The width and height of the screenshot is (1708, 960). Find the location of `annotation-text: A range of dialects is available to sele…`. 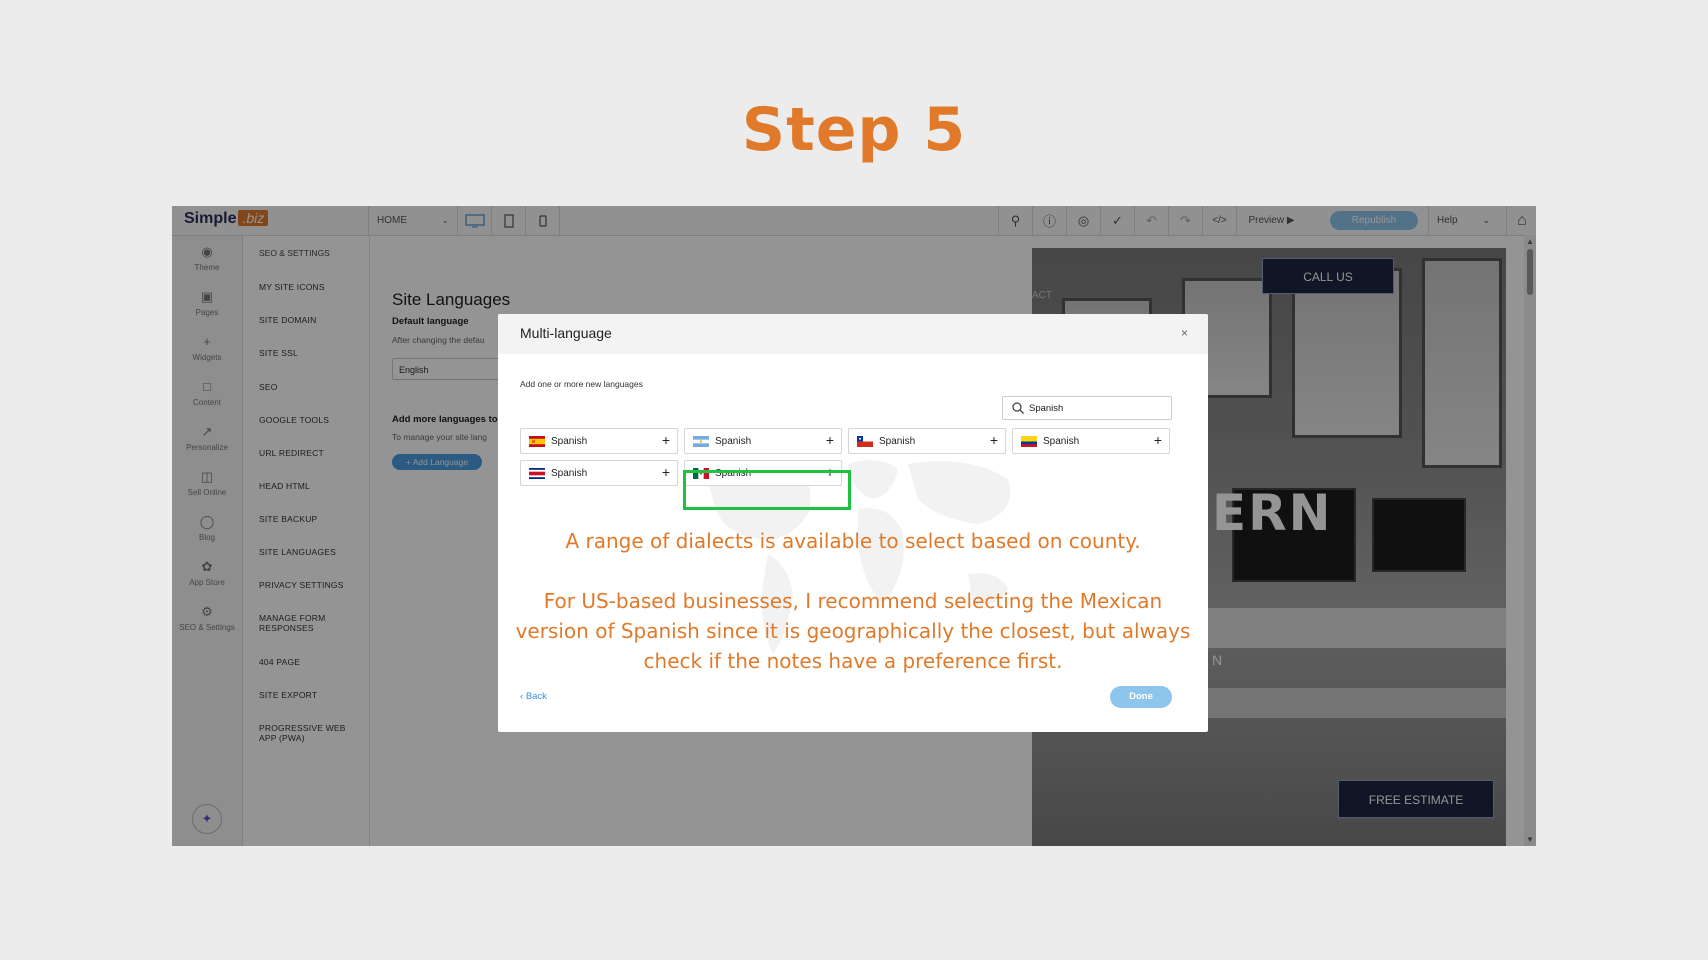

annotation-text: A range of dialects is available to sele… is located at coordinates (853, 541).